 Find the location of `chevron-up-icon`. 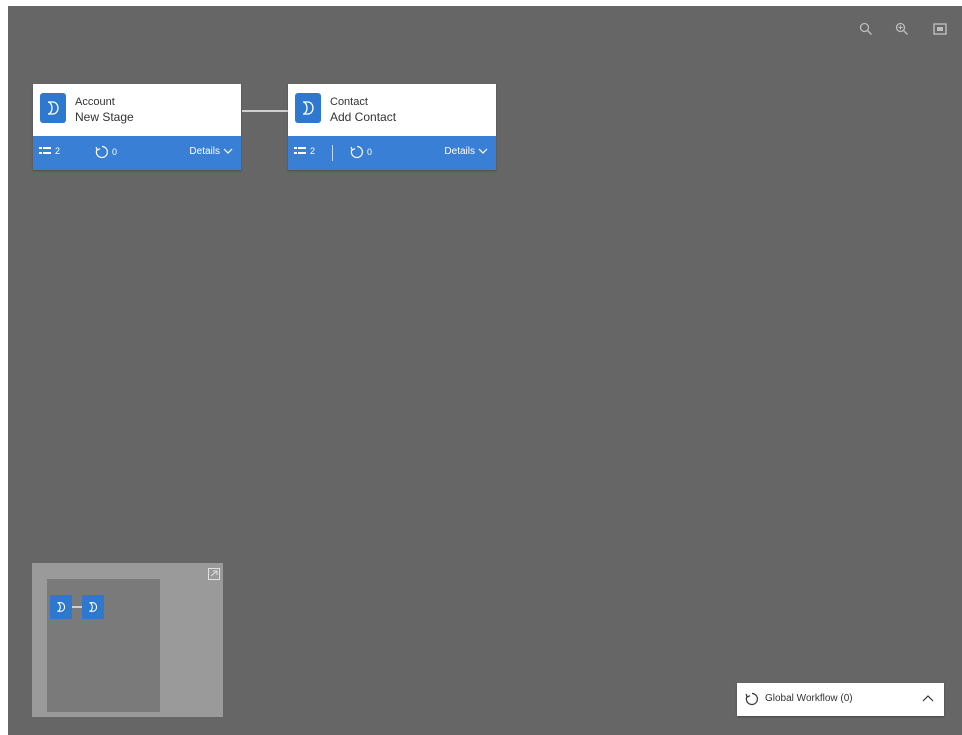

chevron-up-icon is located at coordinates (928, 698).